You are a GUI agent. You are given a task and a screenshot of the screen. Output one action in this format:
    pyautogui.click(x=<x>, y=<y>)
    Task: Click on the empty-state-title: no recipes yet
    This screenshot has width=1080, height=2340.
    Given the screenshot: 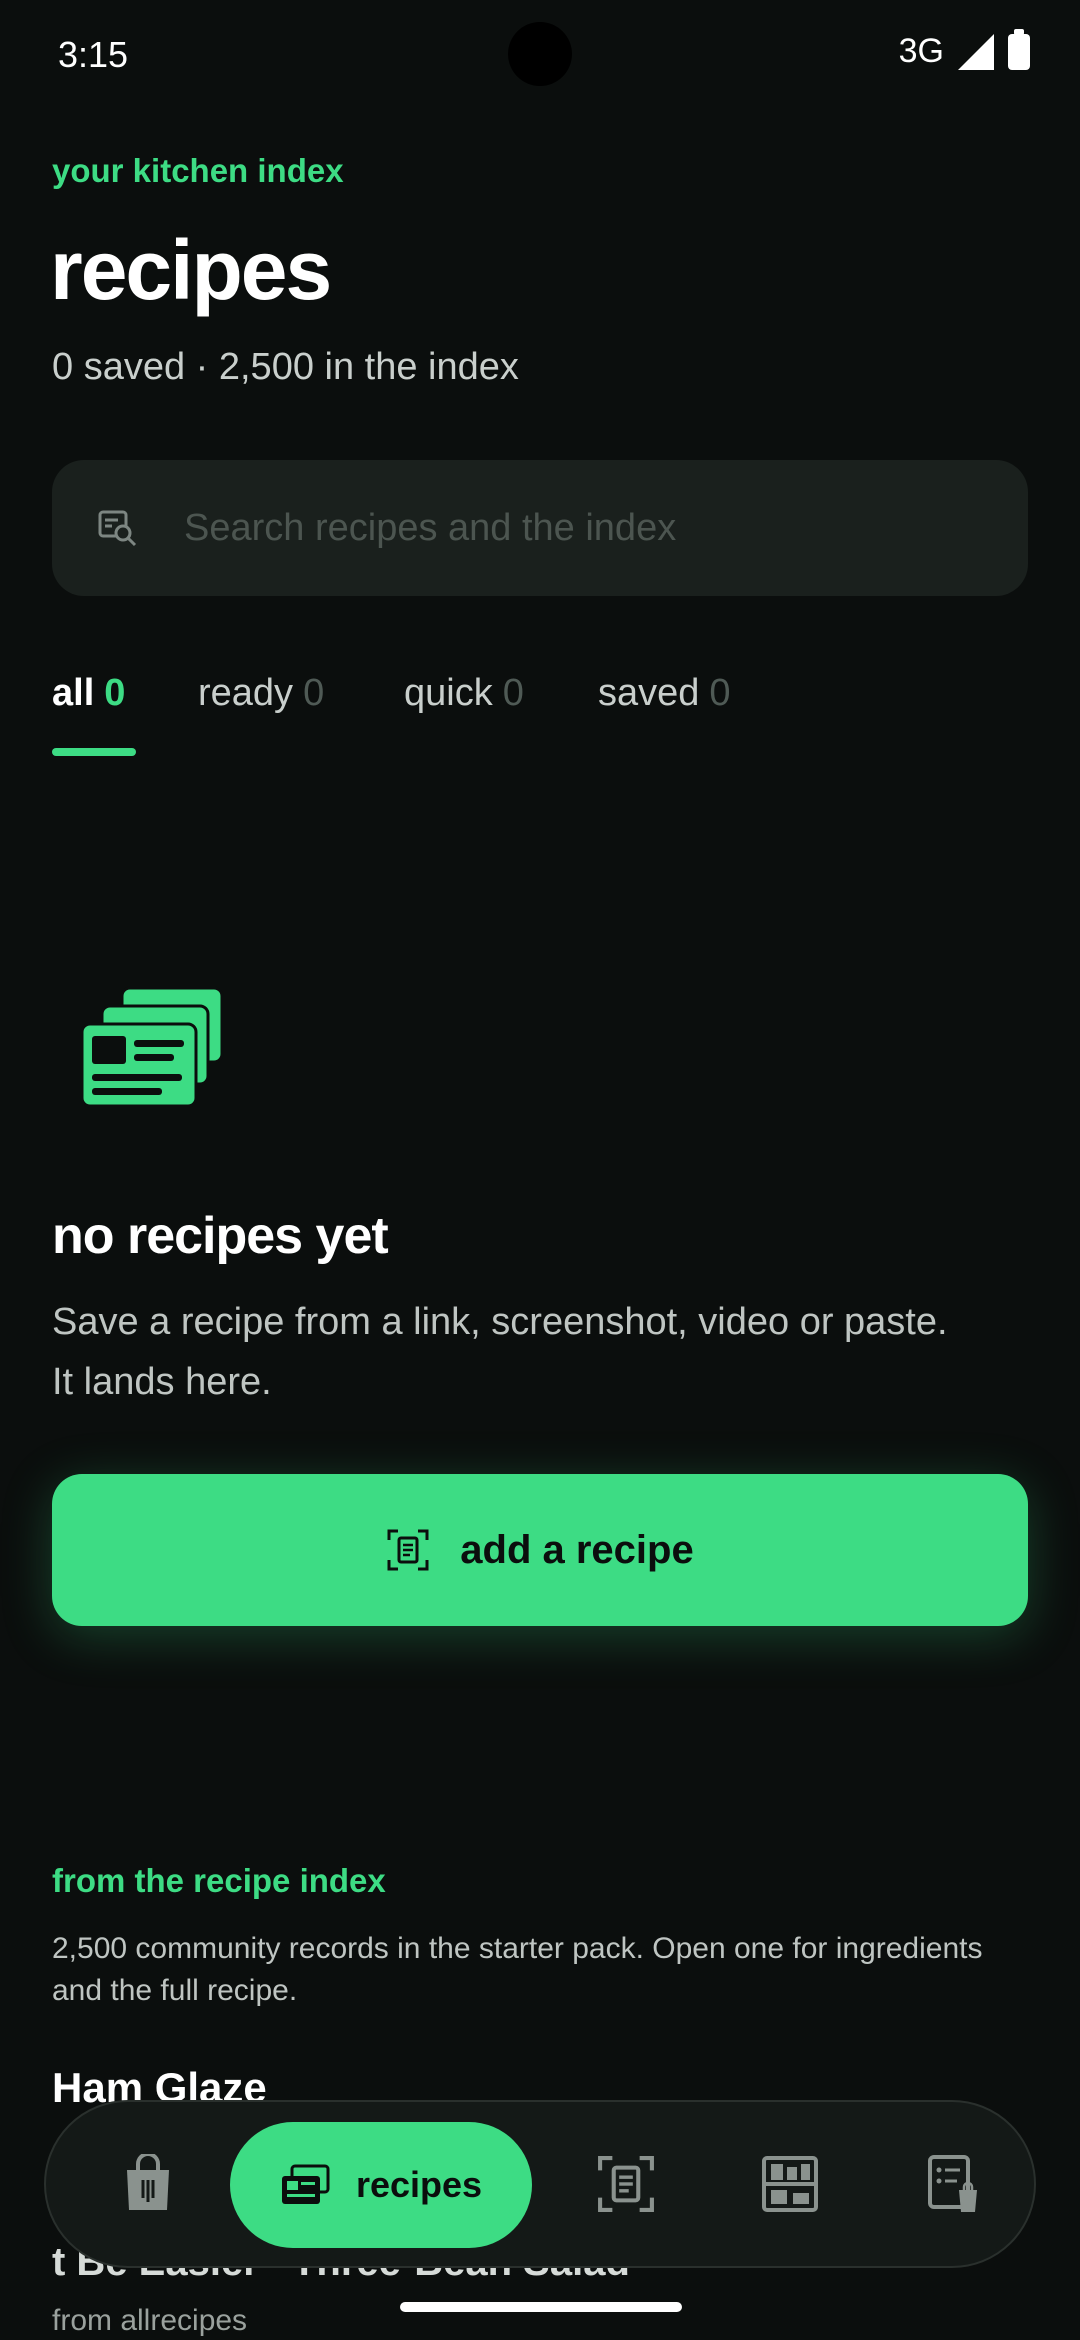 What is the action you would take?
    pyautogui.click(x=220, y=1236)
    